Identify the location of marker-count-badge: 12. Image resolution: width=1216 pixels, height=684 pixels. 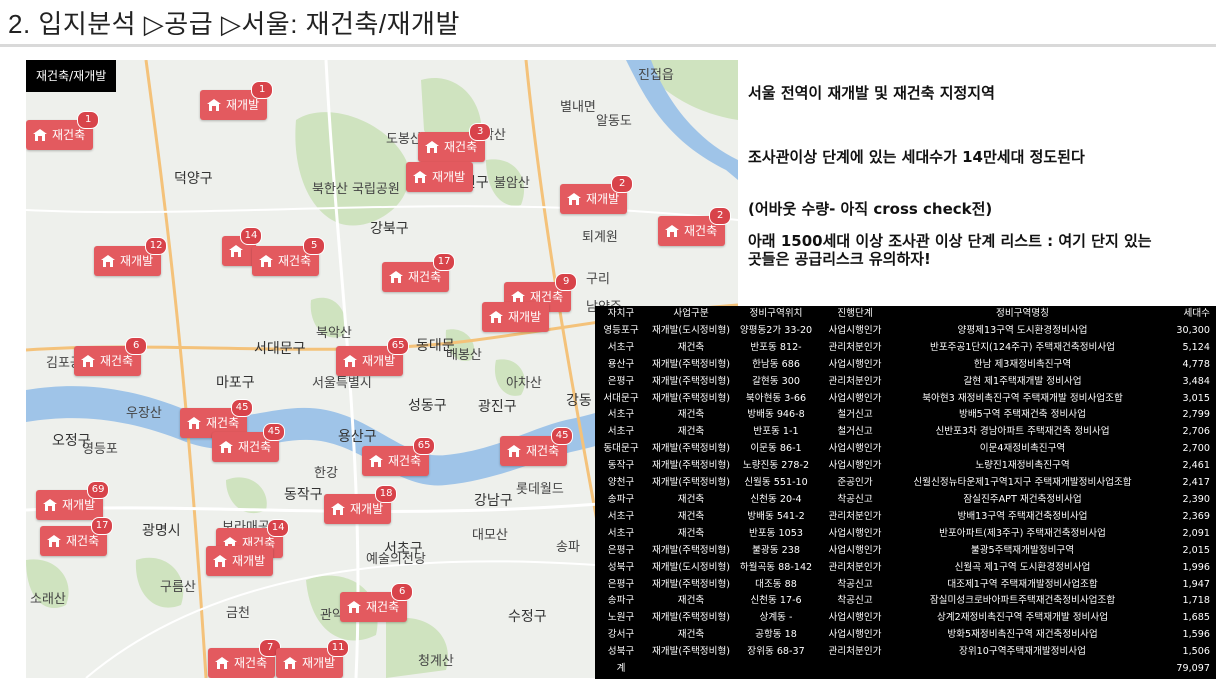
(156, 246).